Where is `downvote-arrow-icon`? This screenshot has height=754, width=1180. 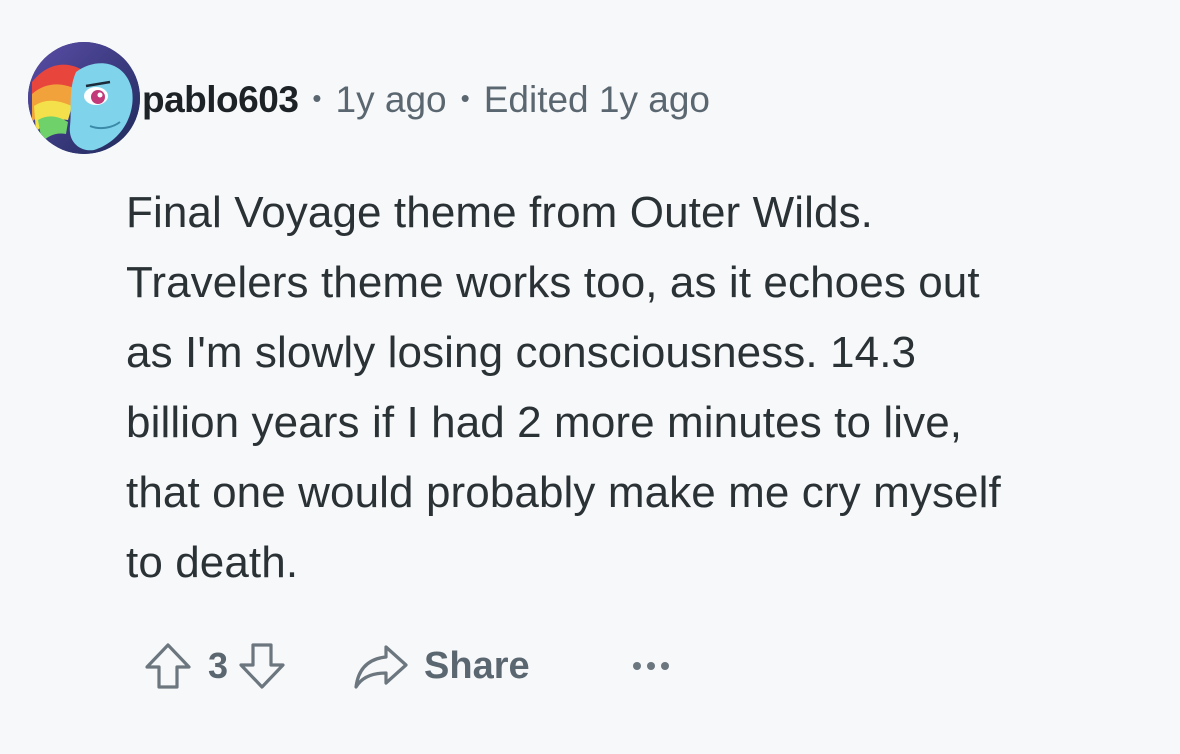
downvote-arrow-icon is located at coordinates (262, 666).